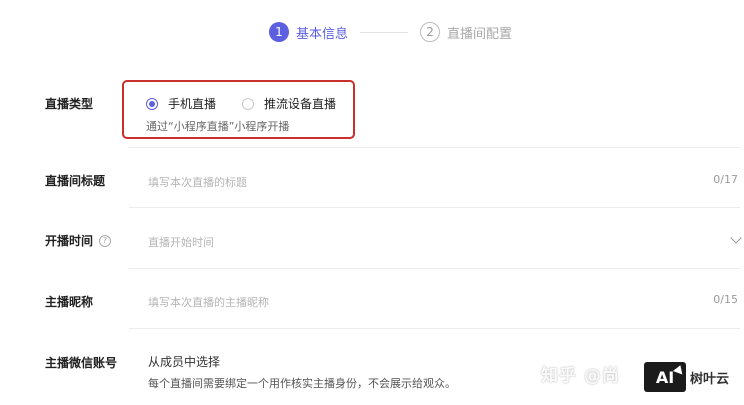 This screenshot has height=405, width=744. Describe the element at coordinates (430, 32) in the screenshot. I see `step-number-2: 2` at that location.